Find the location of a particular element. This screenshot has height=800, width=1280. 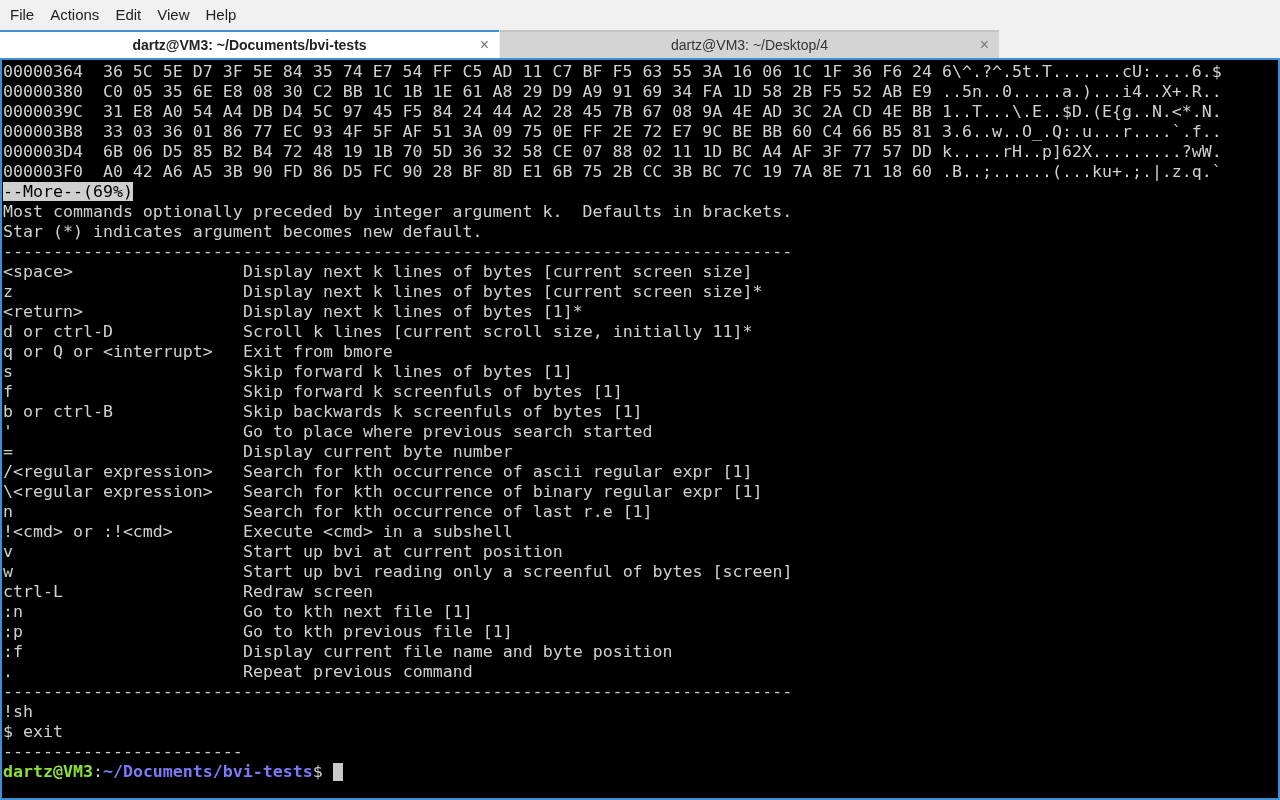

terminal-line: $ exit is located at coordinates (33, 731).